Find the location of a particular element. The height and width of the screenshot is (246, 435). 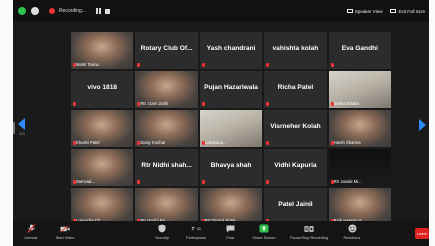

chat-icon is located at coordinates (230, 228).